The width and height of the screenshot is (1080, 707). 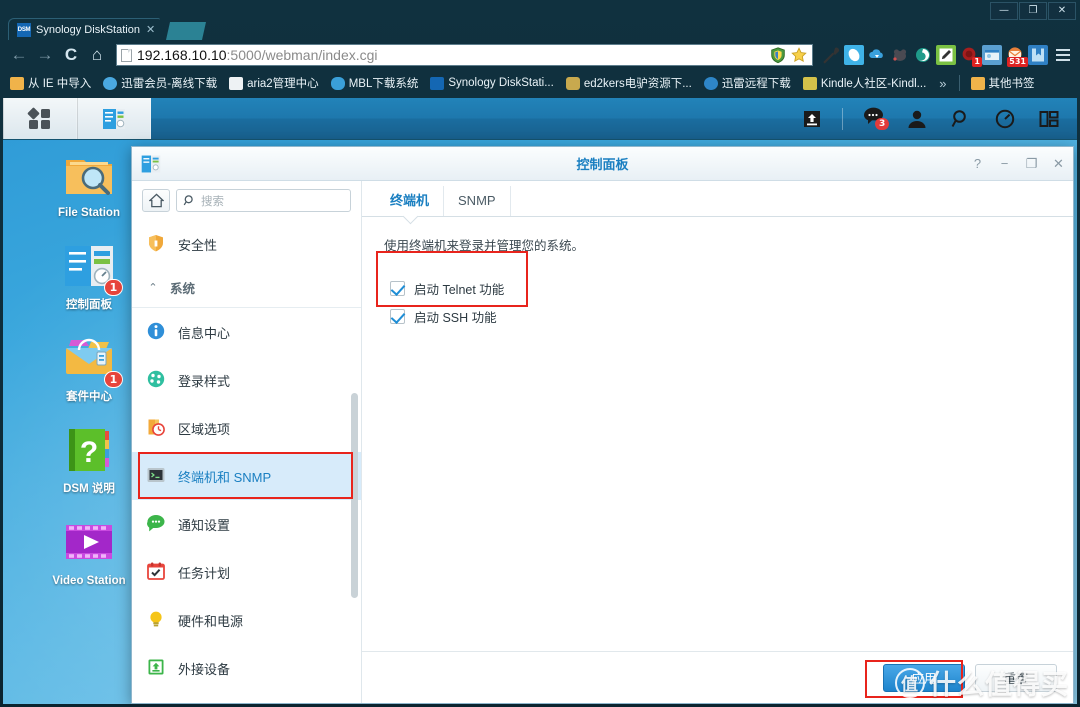 What do you see at coordinates (873, 119) in the screenshot?
I see `notifications-icon: 3` at bounding box center [873, 119].